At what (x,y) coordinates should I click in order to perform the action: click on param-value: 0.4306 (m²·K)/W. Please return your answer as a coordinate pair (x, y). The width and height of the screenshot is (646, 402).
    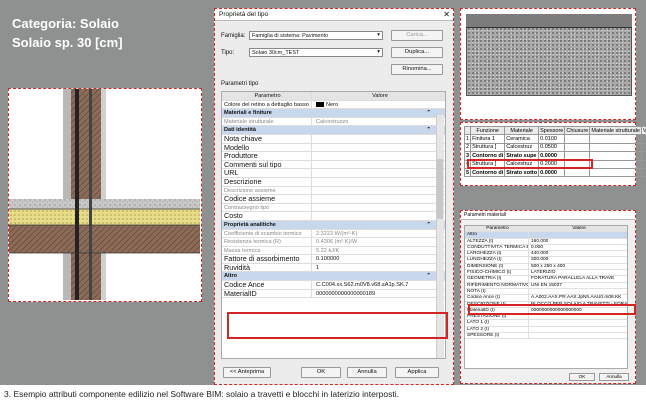
    Looking at the image, I should click on (335, 242).